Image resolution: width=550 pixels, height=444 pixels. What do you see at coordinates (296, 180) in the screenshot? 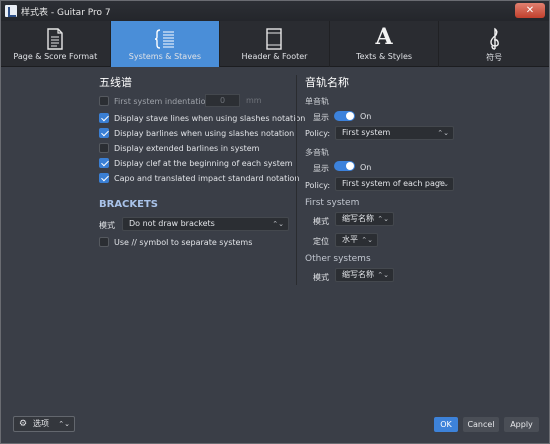
I see `column-divider` at bounding box center [296, 180].